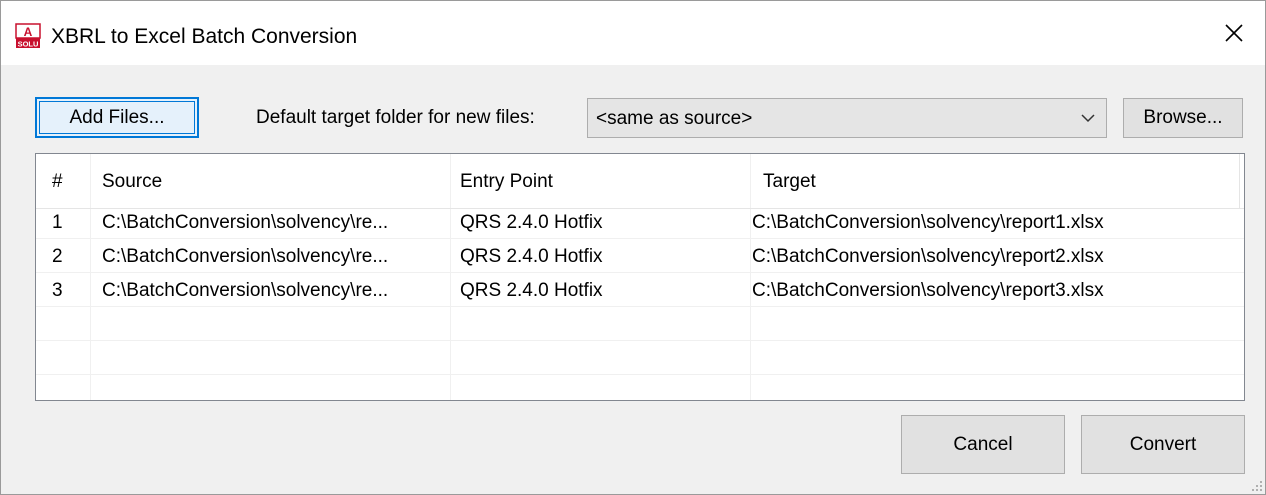 This screenshot has width=1266, height=495. I want to click on target-folder-value: <same as source>, so click(674, 118).